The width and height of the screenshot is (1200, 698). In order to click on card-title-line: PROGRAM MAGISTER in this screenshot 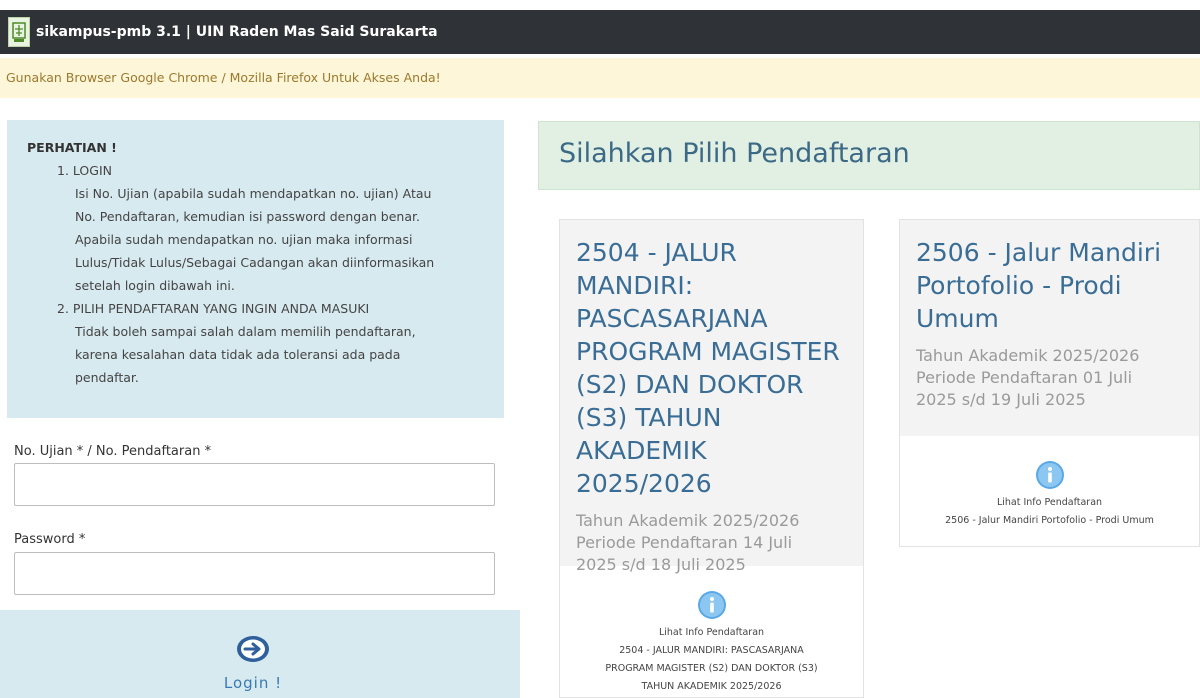, I will do `click(708, 351)`.